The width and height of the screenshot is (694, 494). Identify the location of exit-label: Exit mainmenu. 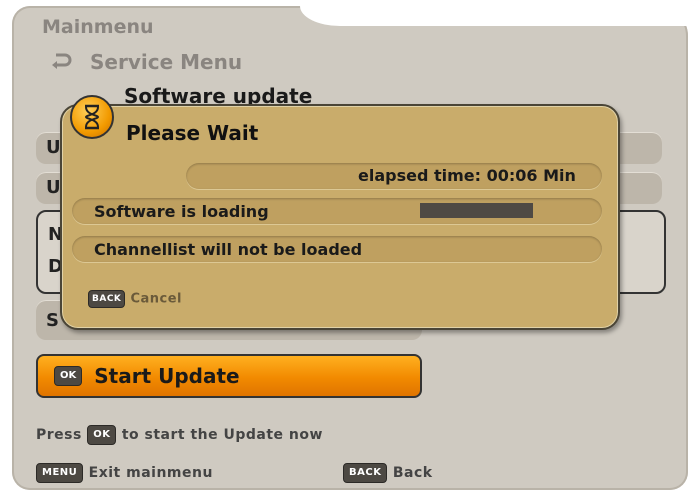
(150, 473).